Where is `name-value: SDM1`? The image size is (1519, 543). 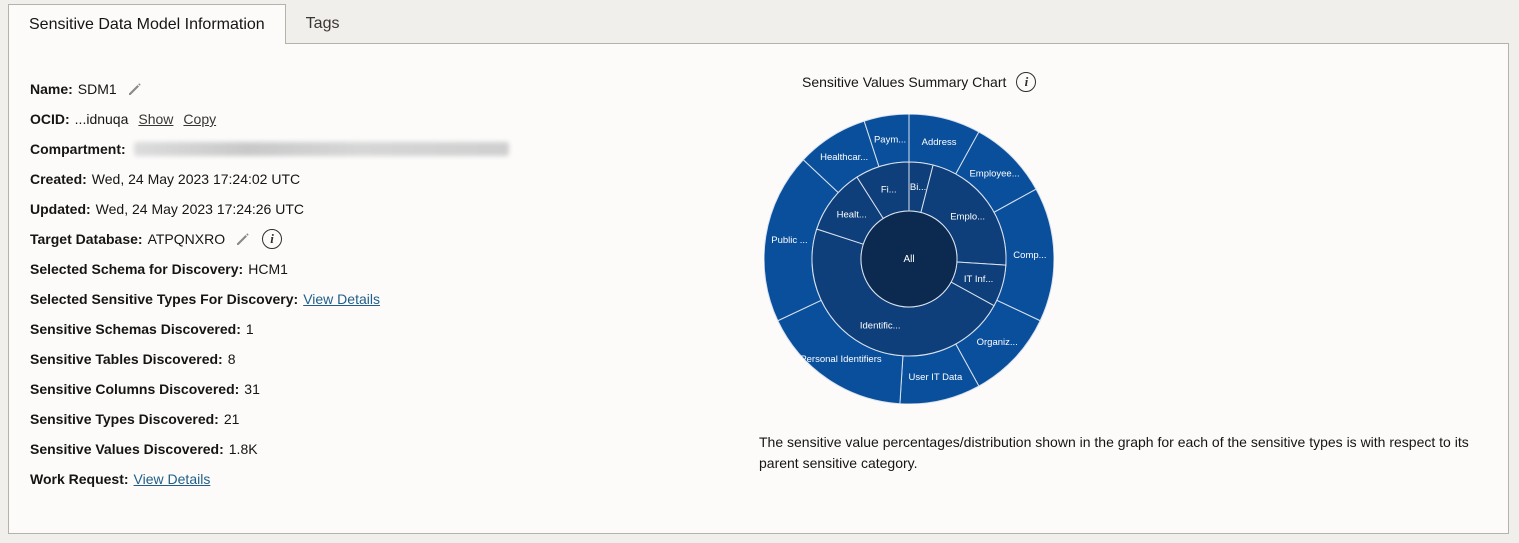
name-value: SDM1 is located at coordinates (97, 89).